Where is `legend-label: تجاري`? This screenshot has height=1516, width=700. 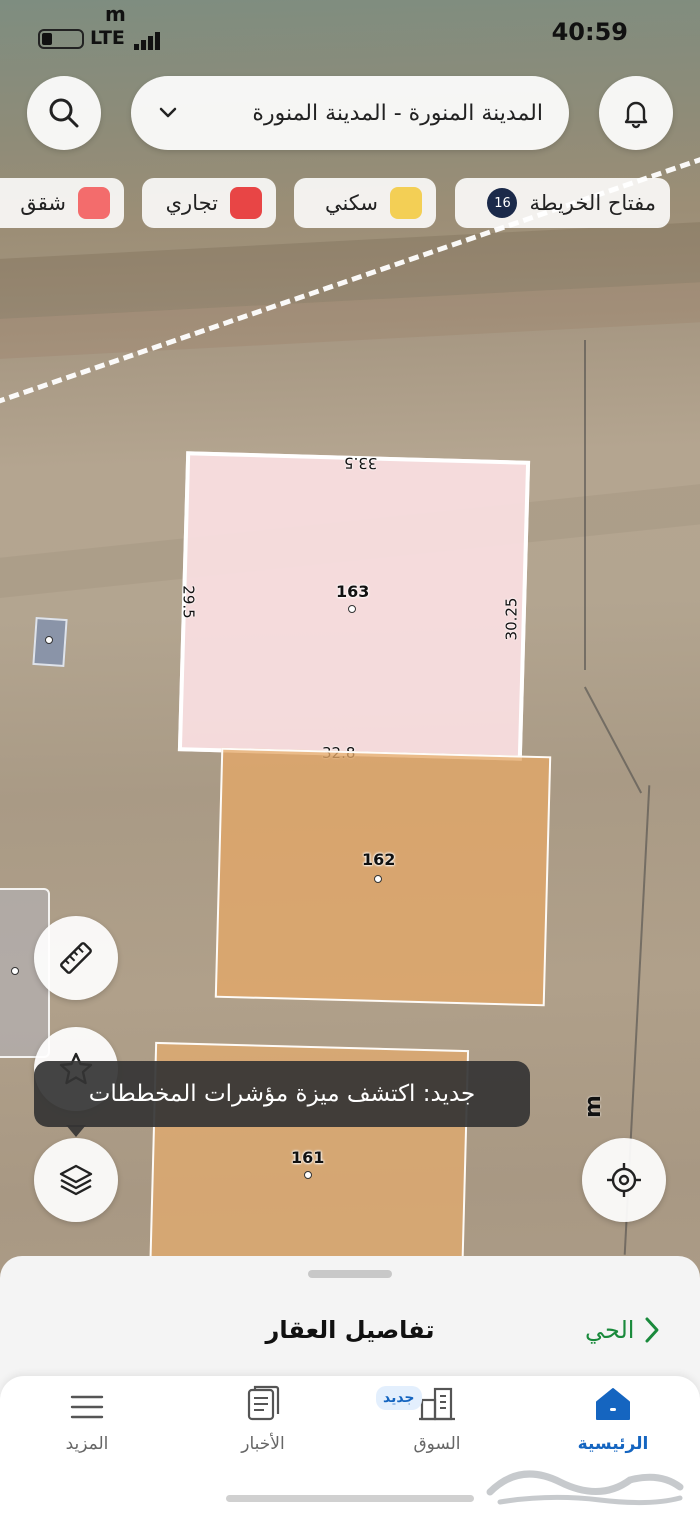
legend-label: تجاري is located at coordinates (191, 203).